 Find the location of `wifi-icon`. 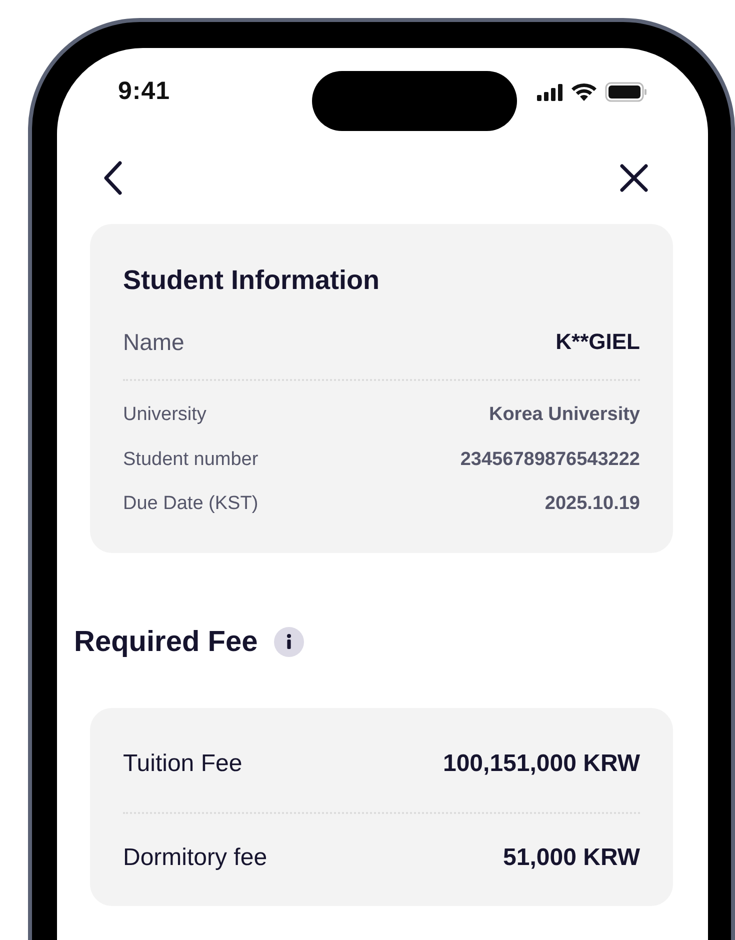

wifi-icon is located at coordinates (584, 92).